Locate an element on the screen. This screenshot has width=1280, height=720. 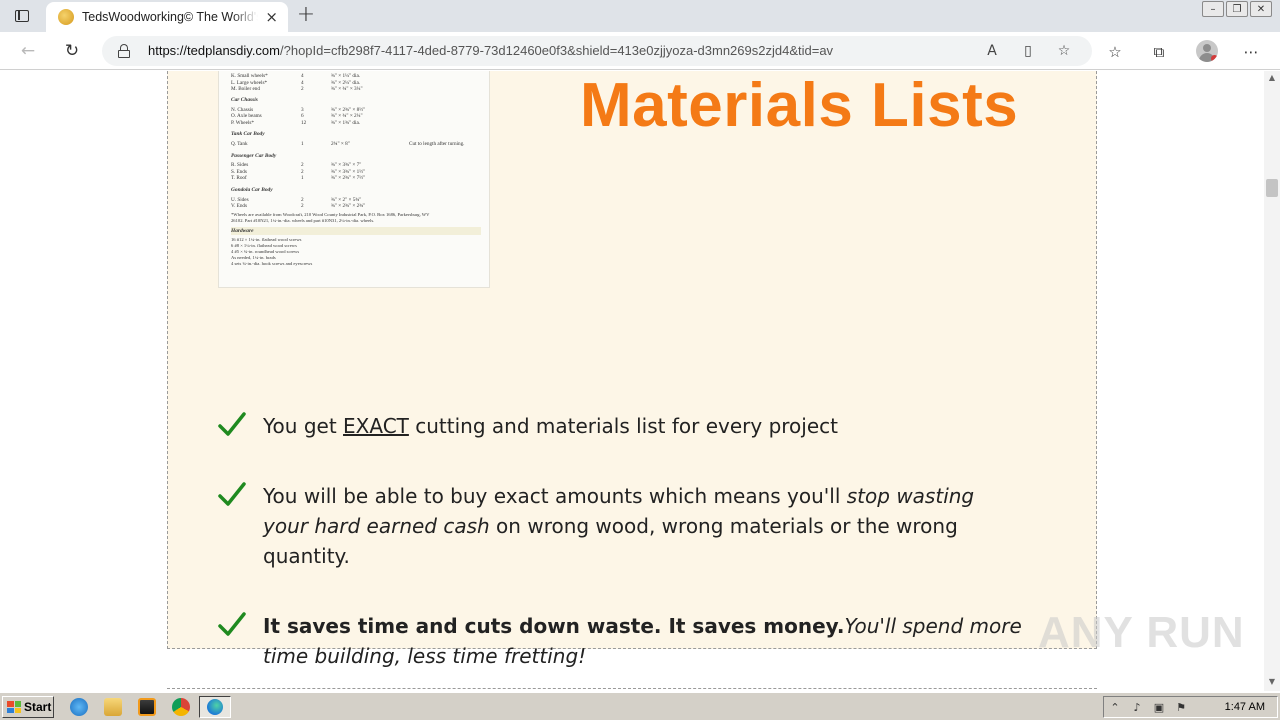
doc-section-tank: Tank Car Body is located at coordinates (248, 134).